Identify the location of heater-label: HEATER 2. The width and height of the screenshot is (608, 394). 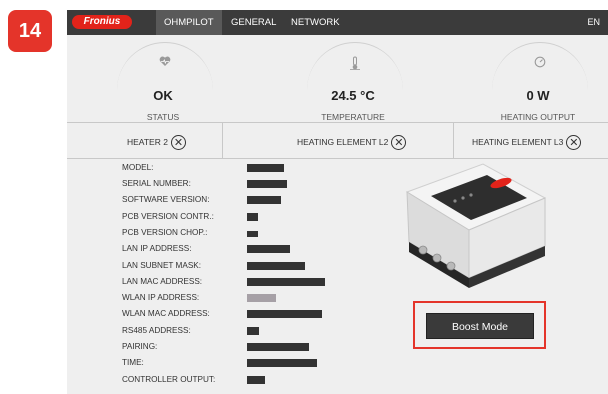
(147, 142).